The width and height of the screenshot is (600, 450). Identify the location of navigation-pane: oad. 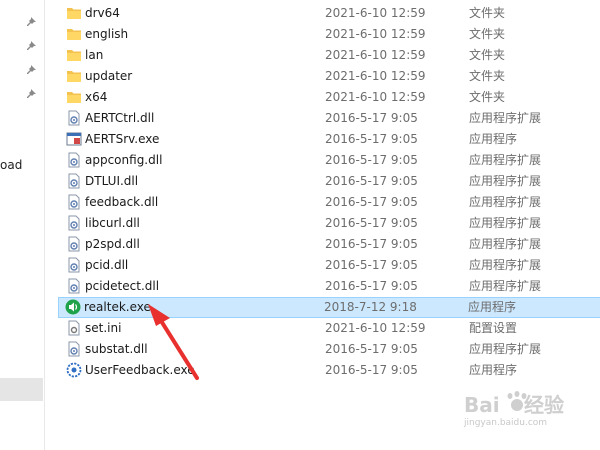
(22, 225).